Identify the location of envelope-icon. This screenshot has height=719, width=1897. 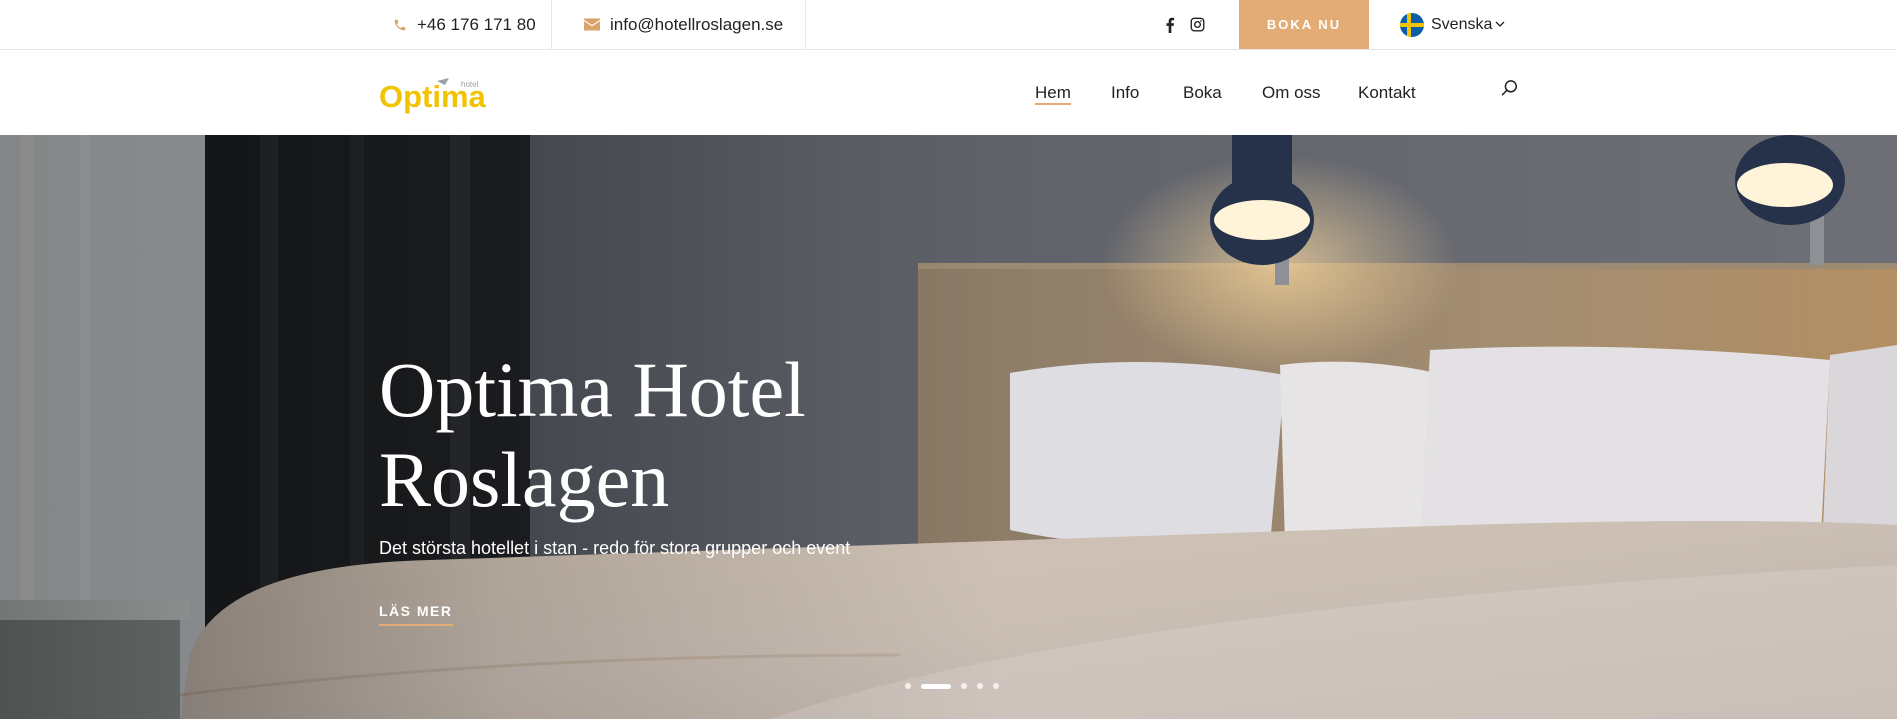
(592, 24).